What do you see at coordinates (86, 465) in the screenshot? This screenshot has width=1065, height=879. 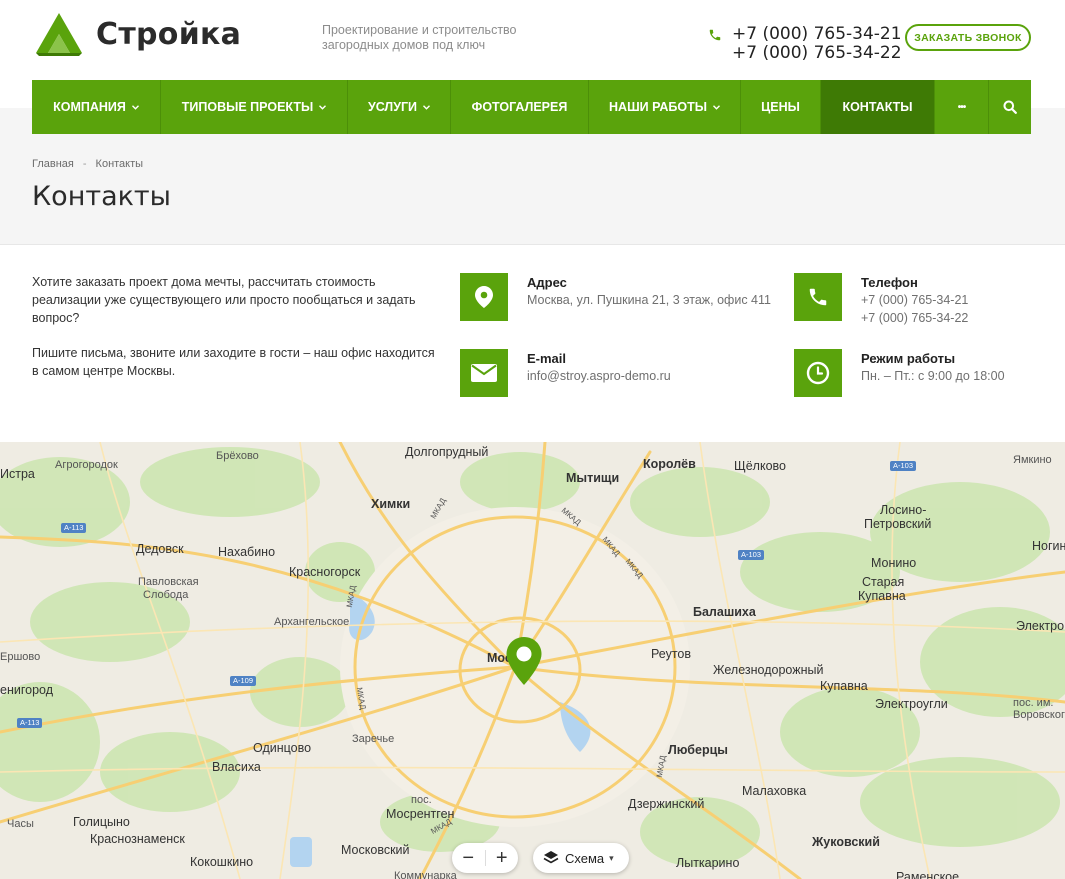 I see `map-label: Агрогородок` at bounding box center [86, 465].